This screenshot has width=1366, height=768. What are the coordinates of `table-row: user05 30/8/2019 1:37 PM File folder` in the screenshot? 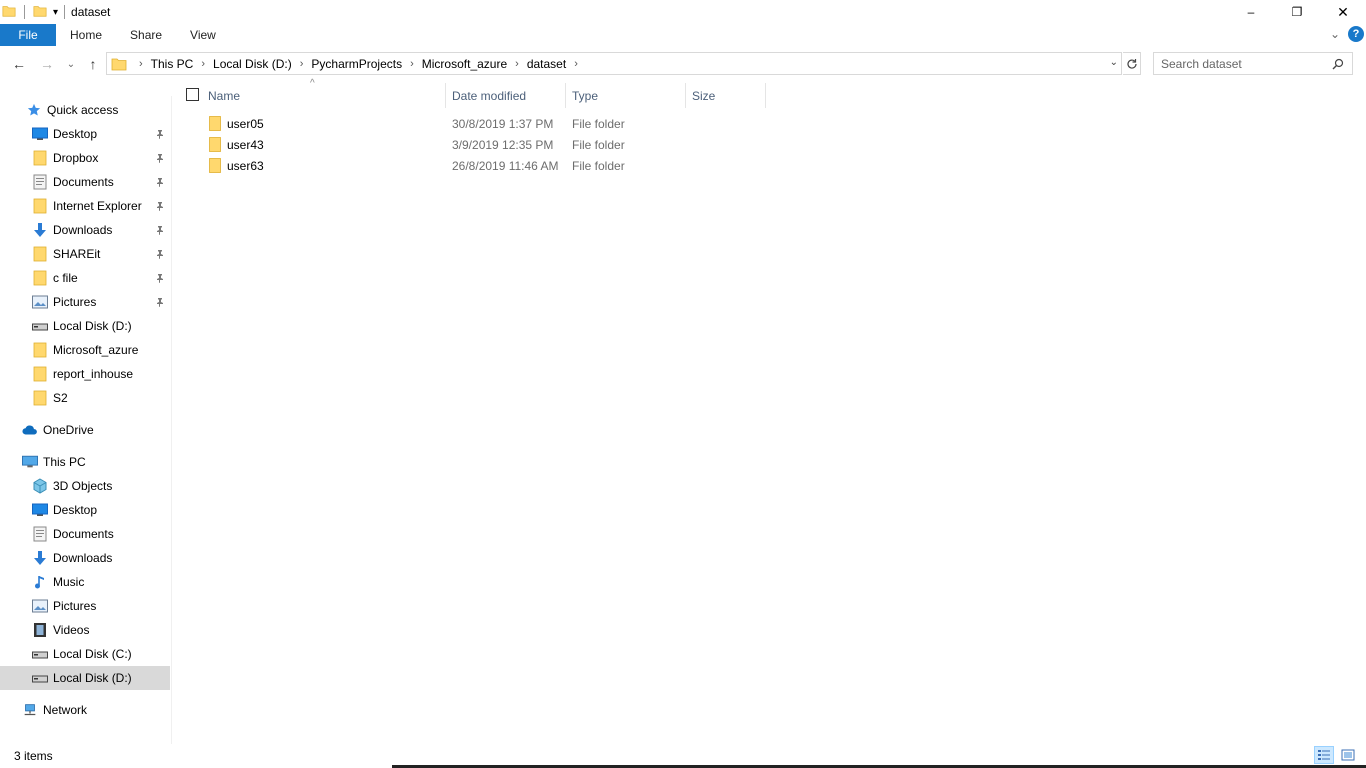 It's located at (480, 123).